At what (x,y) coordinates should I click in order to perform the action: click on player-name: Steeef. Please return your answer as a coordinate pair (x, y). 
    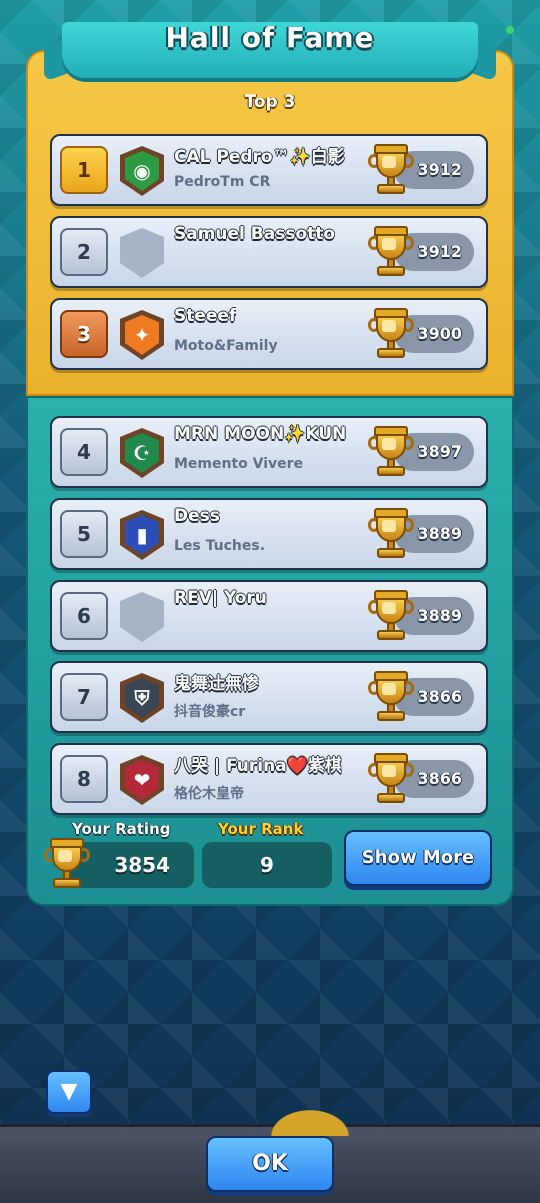
    Looking at the image, I should click on (205, 316).